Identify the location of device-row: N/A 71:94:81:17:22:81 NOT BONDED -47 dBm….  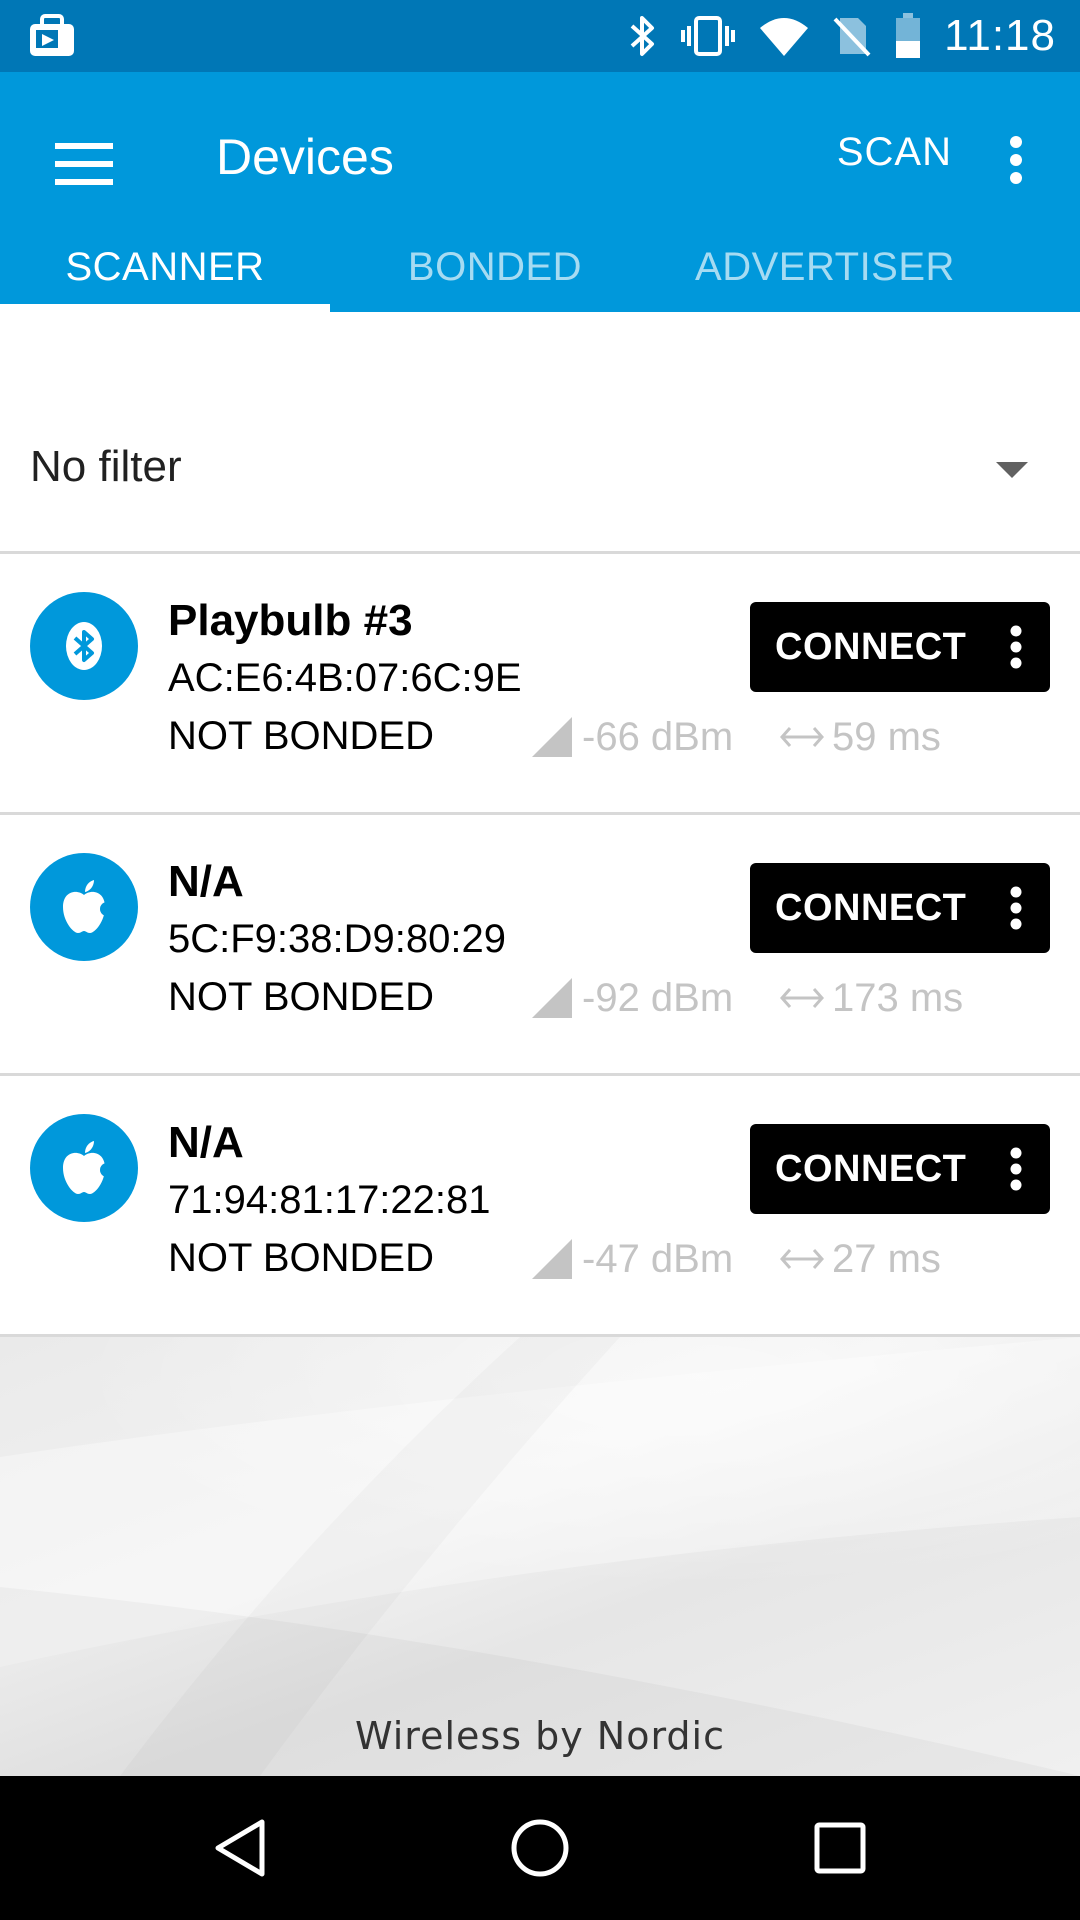
(540, 1206).